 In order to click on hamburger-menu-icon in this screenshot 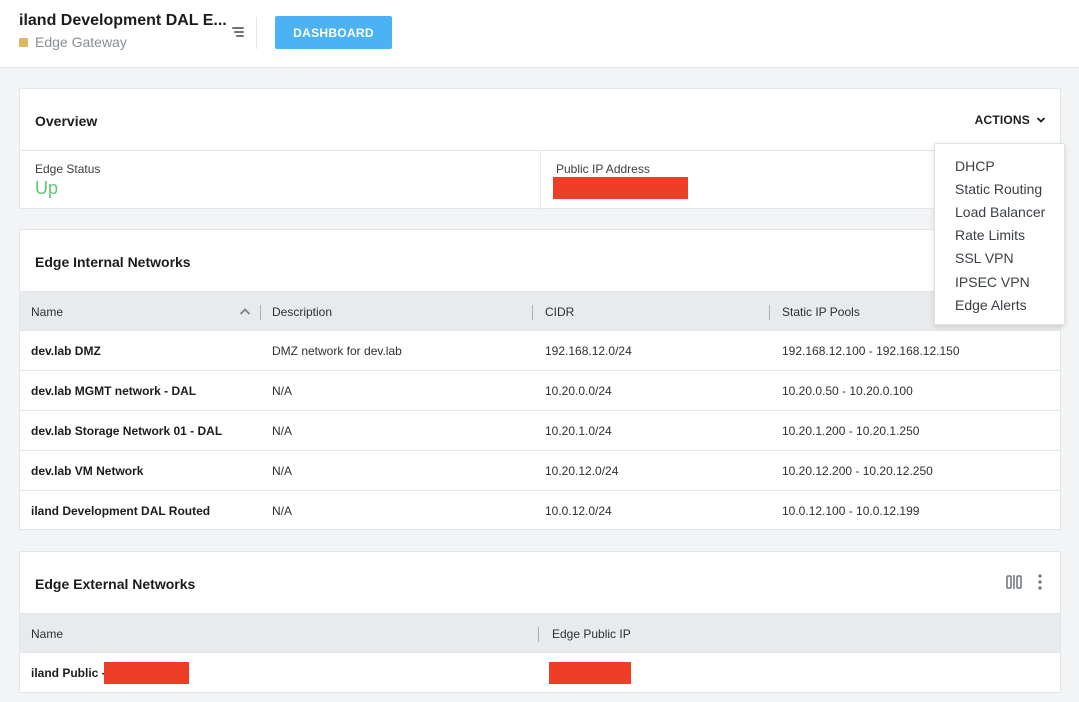, I will do `click(237, 32)`.